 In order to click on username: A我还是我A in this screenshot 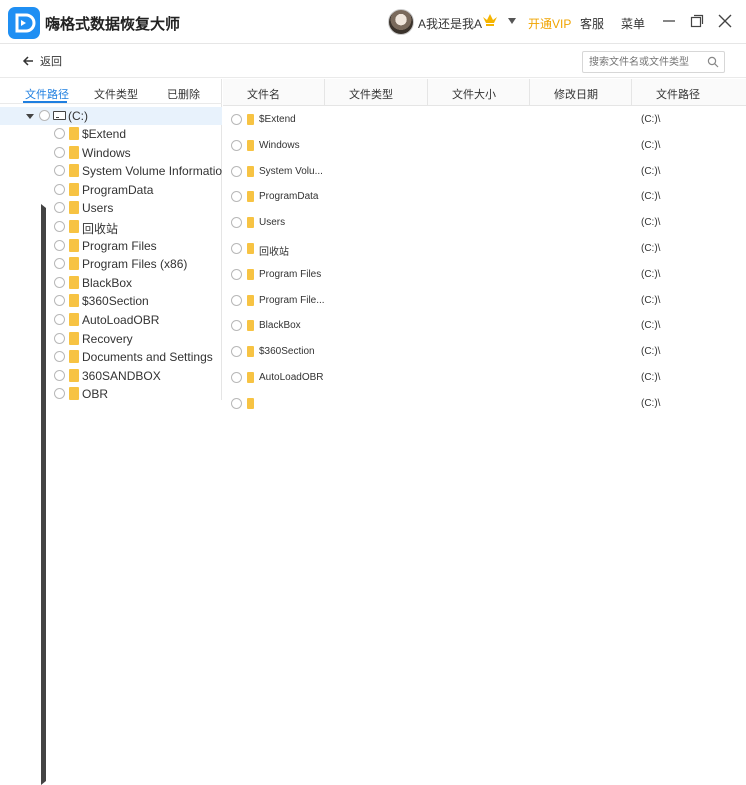, I will do `click(450, 23)`.